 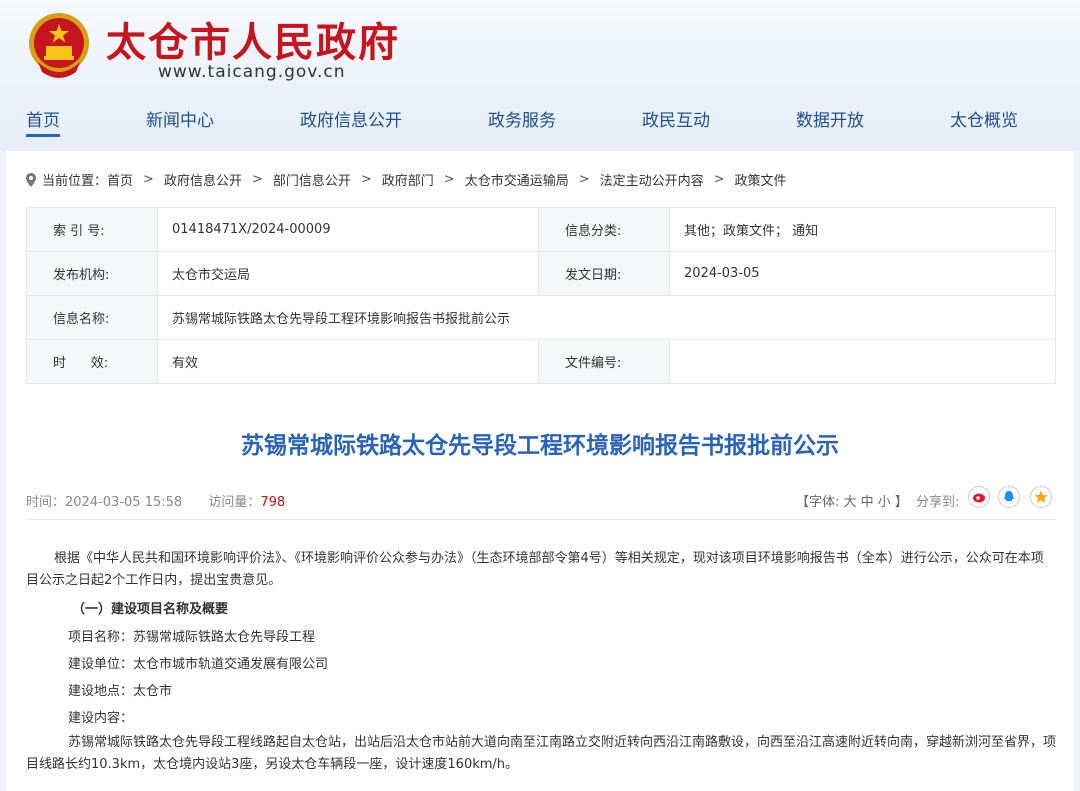 I want to click on date-label: 发文日期:, so click(x=604, y=273).